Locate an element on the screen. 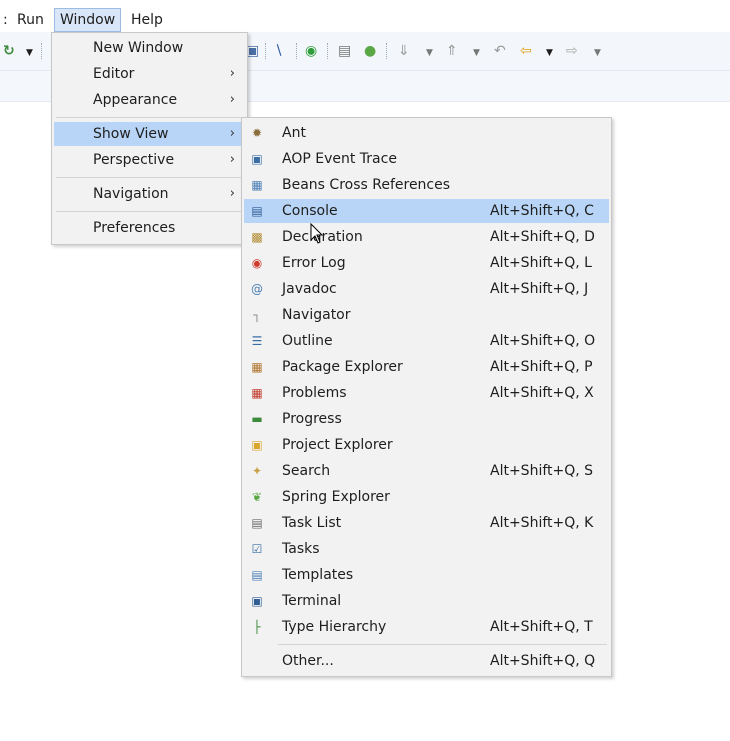  menu-item-label: Navigation is located at coordinates (131, 194).